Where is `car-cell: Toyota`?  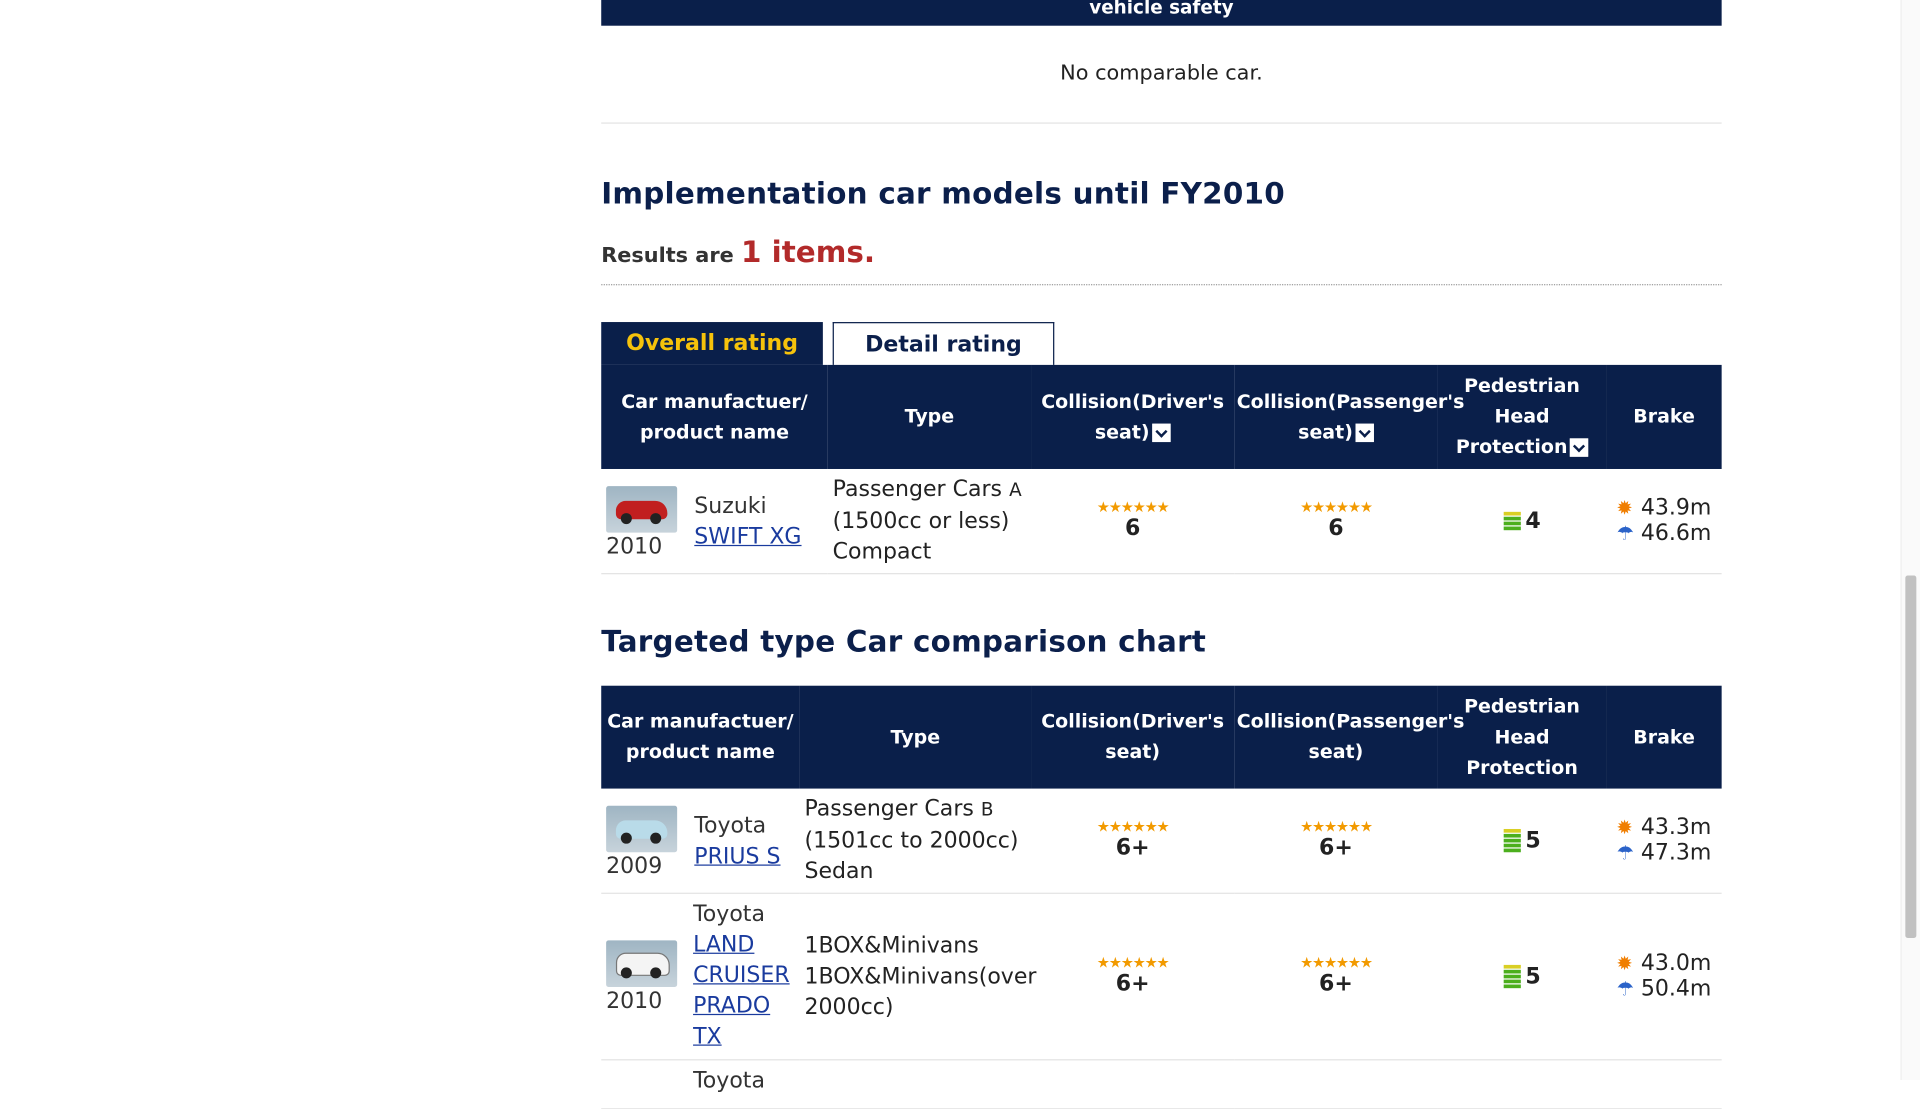 car-cell: Toyota is located at coordinates (700, 1084).